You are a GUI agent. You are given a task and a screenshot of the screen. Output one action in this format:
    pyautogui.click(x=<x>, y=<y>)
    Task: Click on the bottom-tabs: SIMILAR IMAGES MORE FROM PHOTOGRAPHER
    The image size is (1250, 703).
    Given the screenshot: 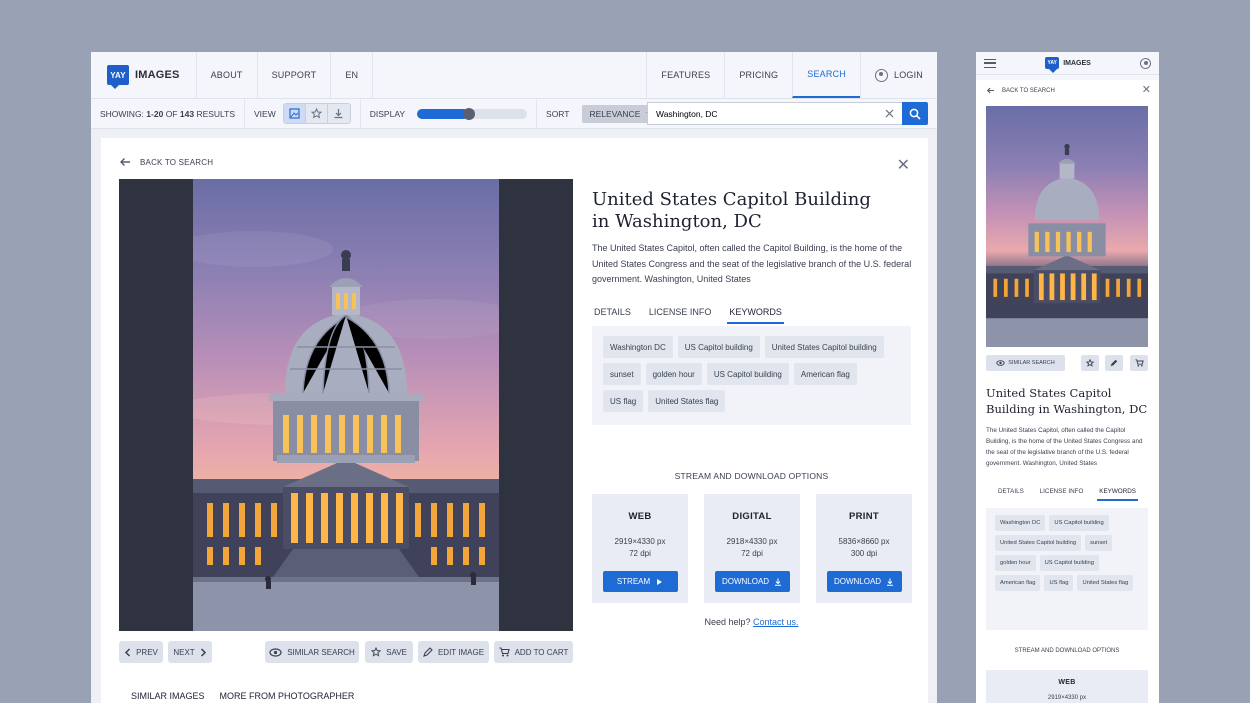 What is the action you would take?
    pyautogui.click(x=242, y=696)
    